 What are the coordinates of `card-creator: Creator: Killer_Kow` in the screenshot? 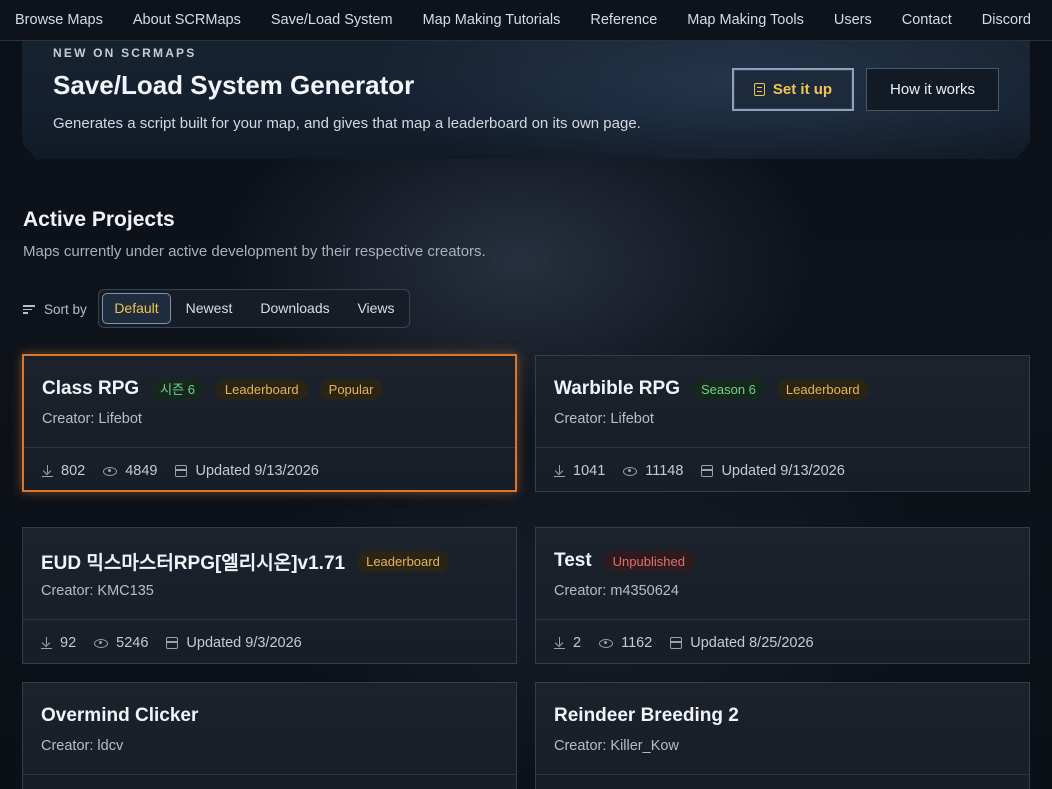 It's located at (616, 746).